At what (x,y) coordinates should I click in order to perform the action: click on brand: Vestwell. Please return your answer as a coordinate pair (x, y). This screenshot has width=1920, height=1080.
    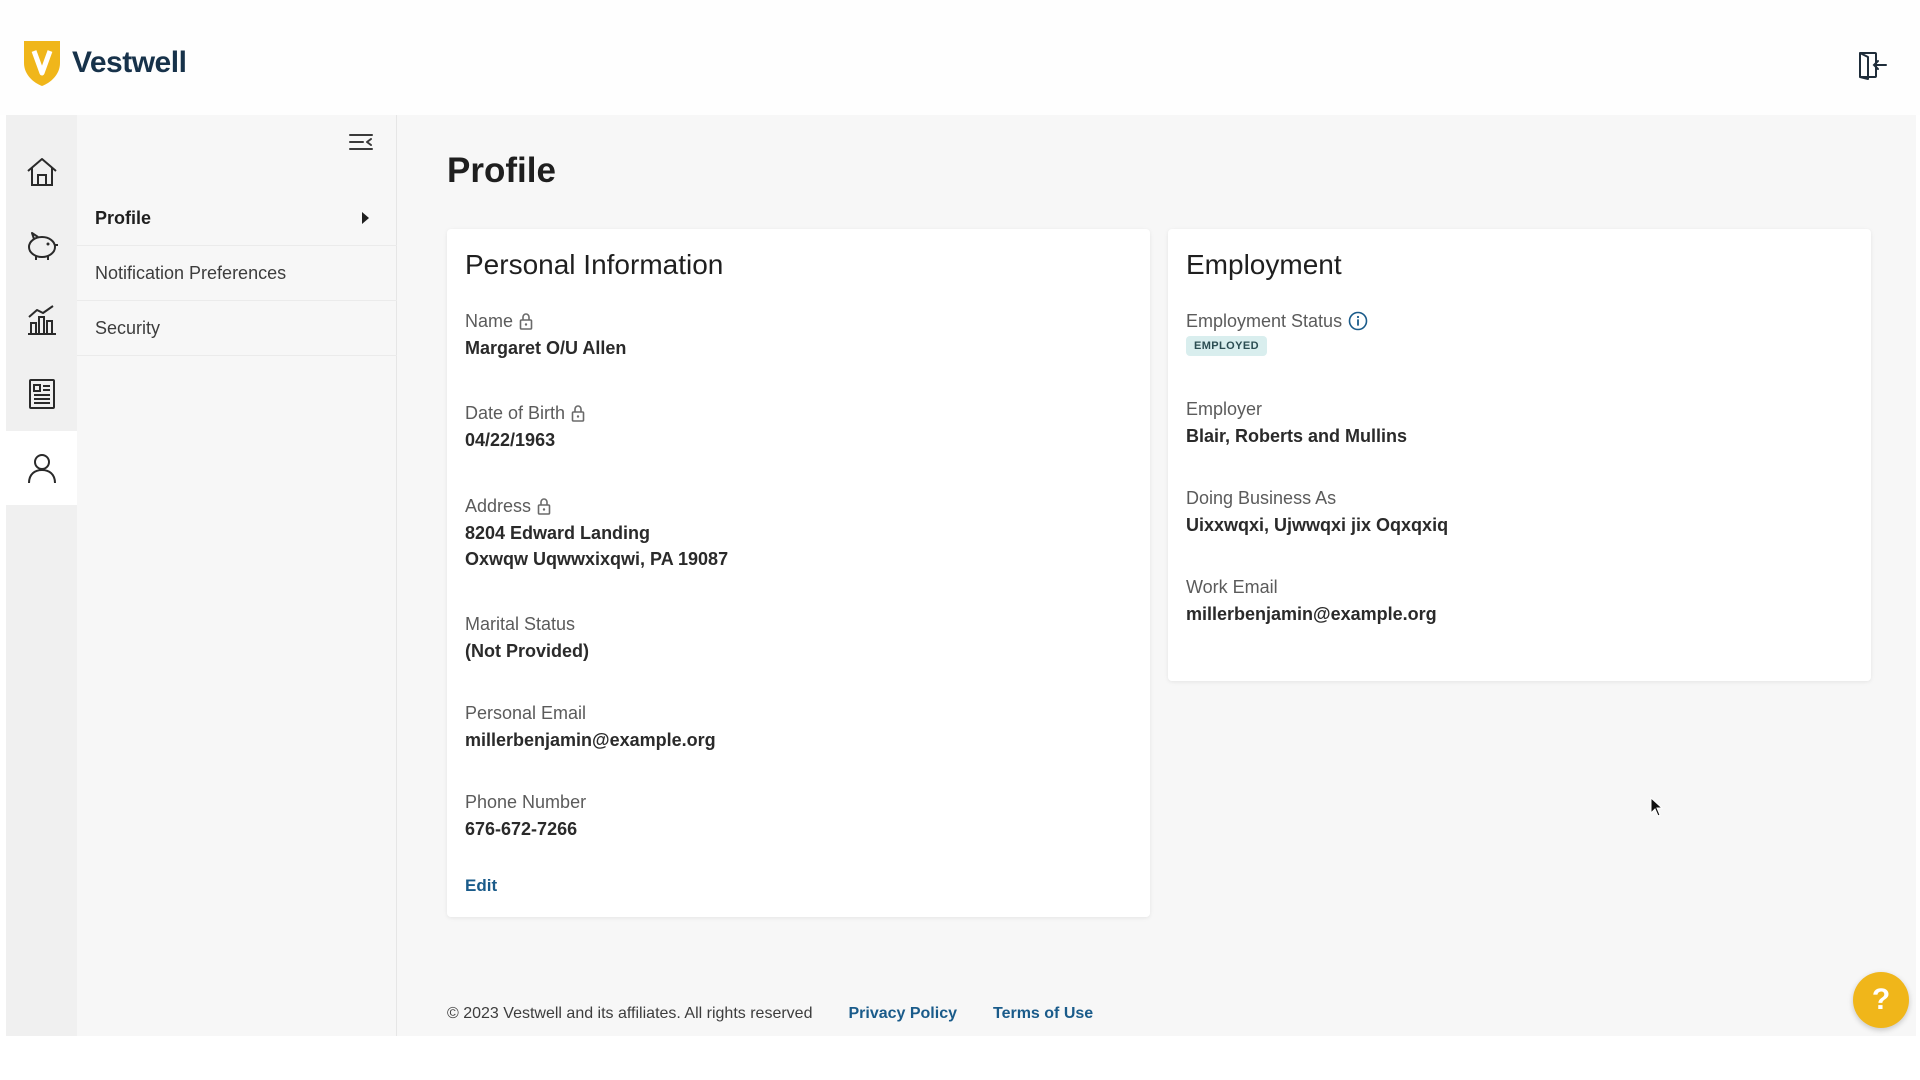
    Looking at the image, I should click on (104, 63).